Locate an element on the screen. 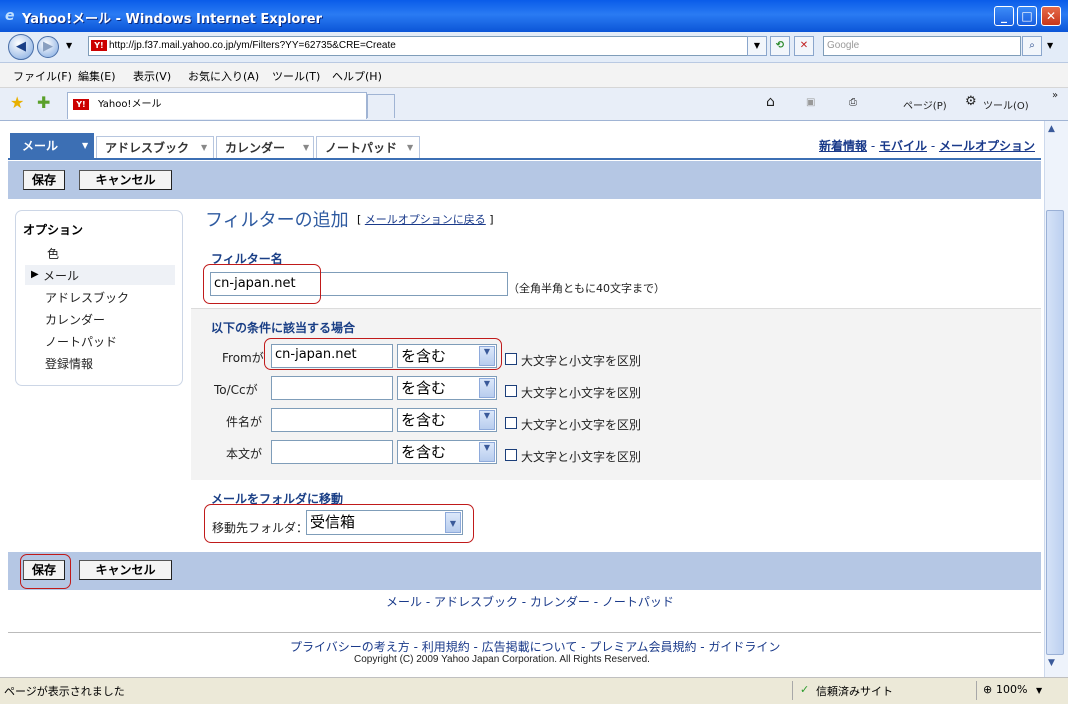  sidebar-item-mail: メール is located at coordinates (61, 275).